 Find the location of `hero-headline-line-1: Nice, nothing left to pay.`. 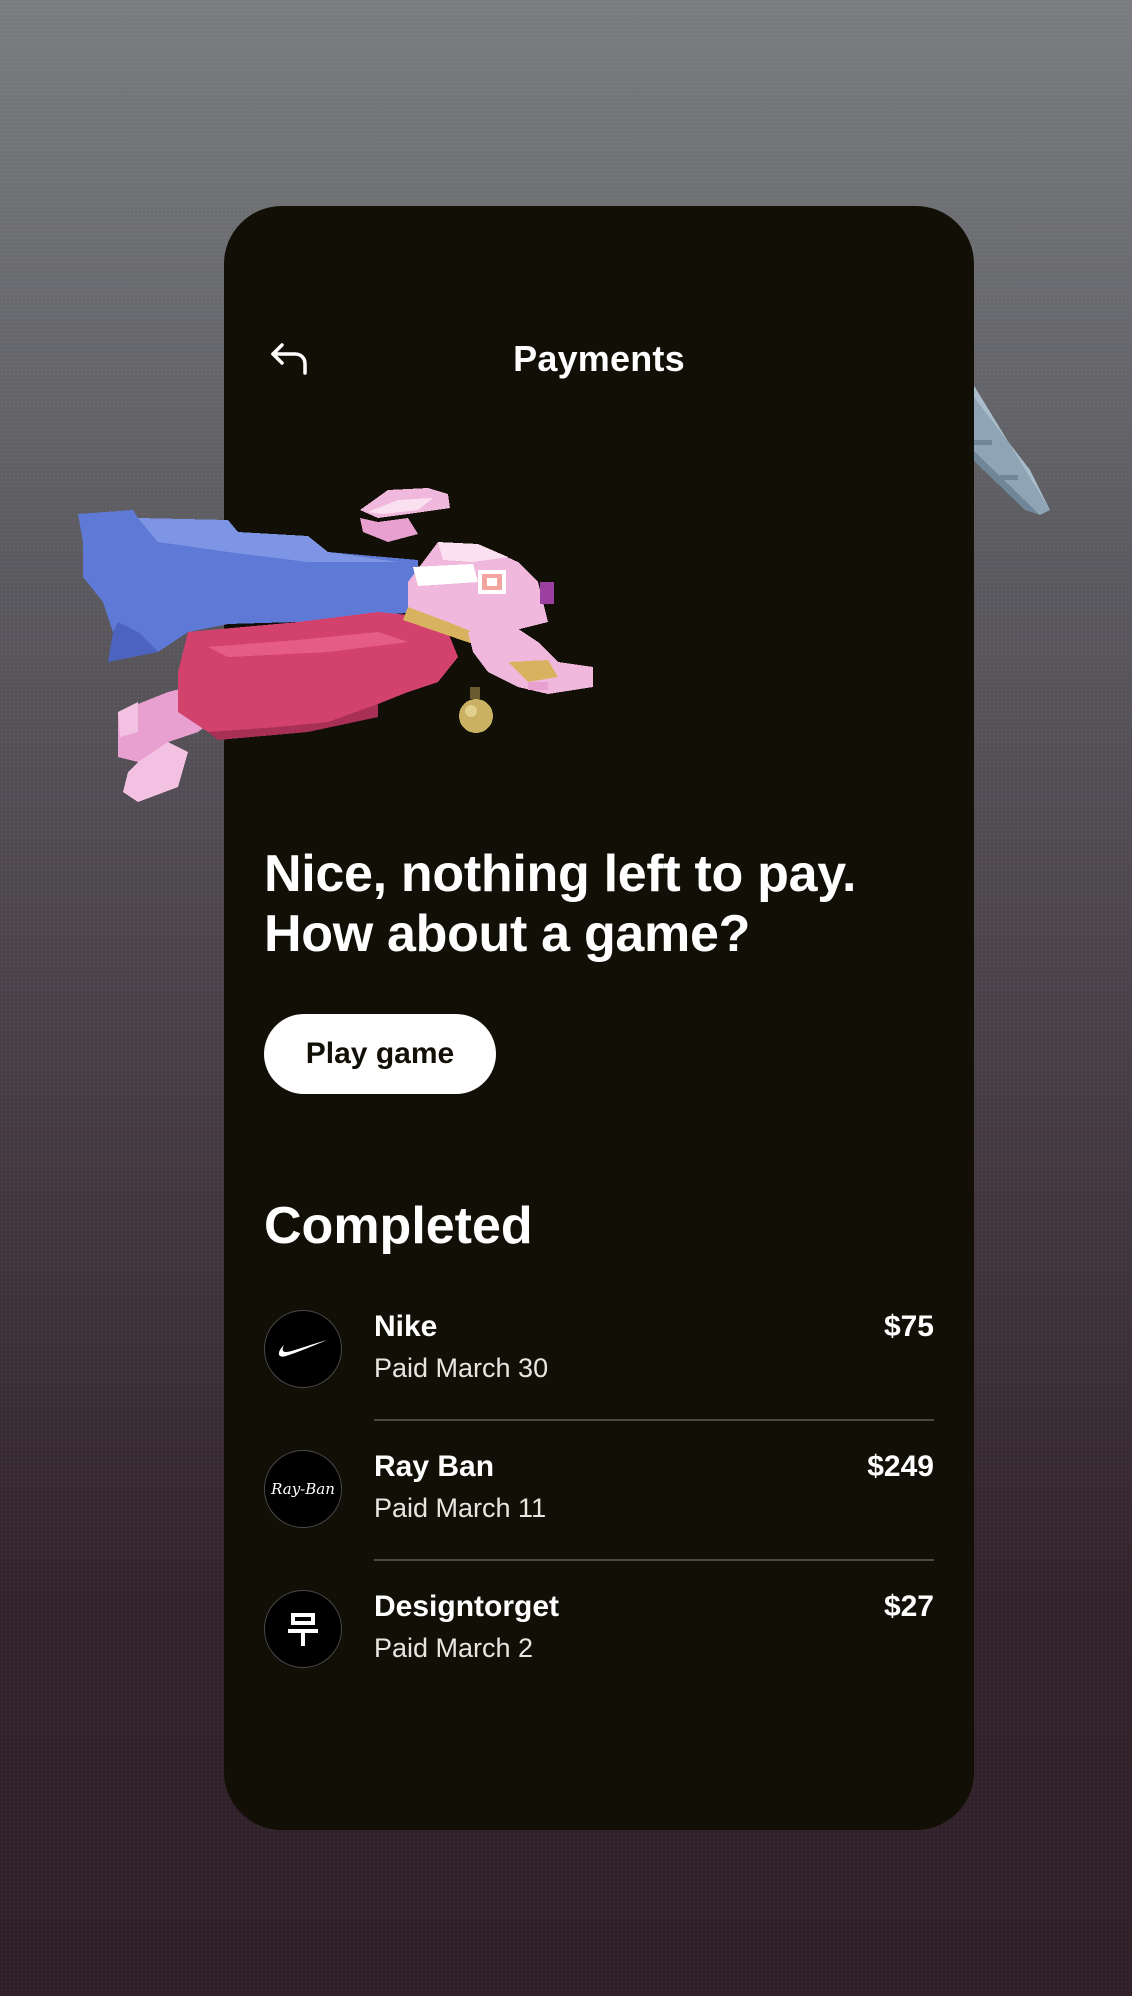

hero-headline-line-1: Nice, nothing left to pay. is located at coordinates (560, 874).